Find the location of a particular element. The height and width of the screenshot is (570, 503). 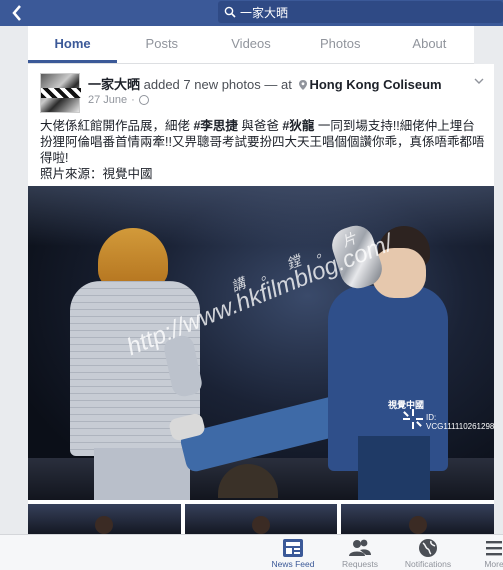

top-bar: 一家大晒 is located at coordinates (251, 13).